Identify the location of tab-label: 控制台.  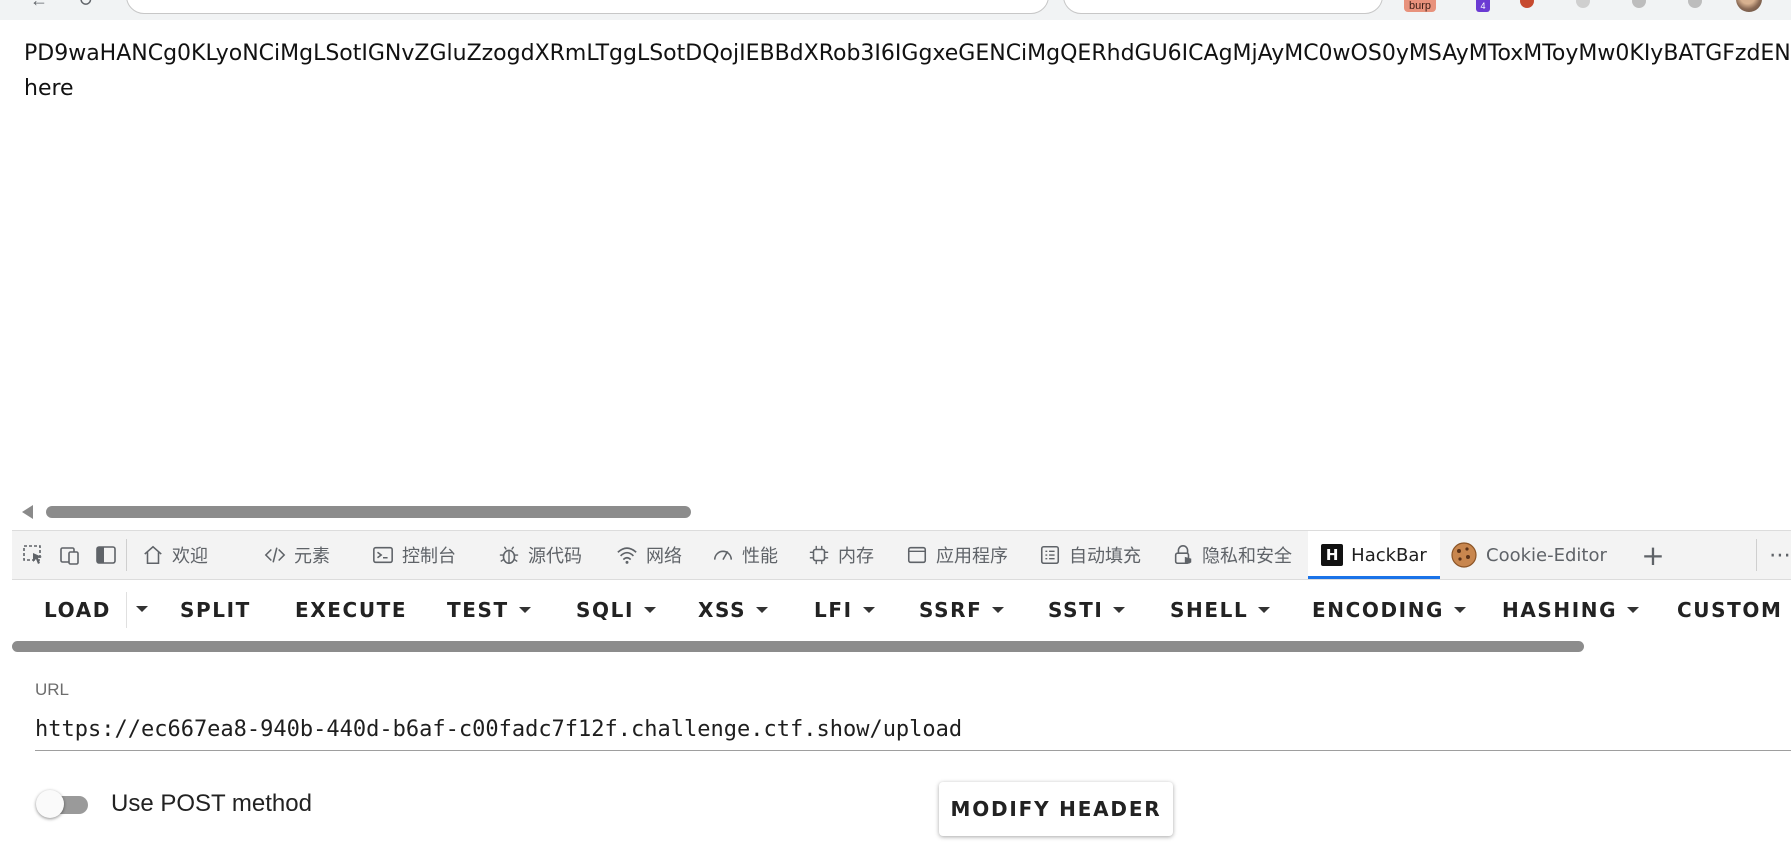
(429, 556).